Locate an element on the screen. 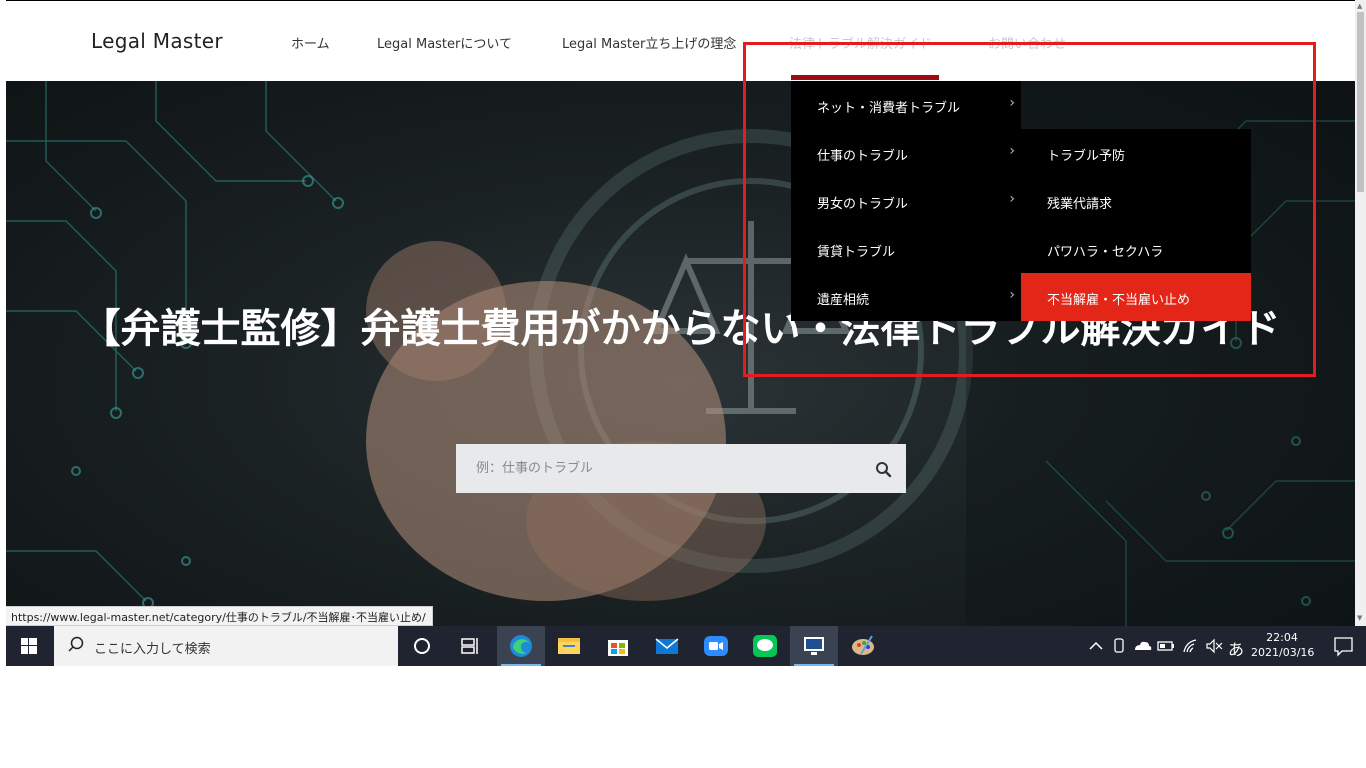 The height and width of the screenshot is (768, 1366). dropdown-item-inheritance: 遺産相続 › is located at coordinates (906, 297).